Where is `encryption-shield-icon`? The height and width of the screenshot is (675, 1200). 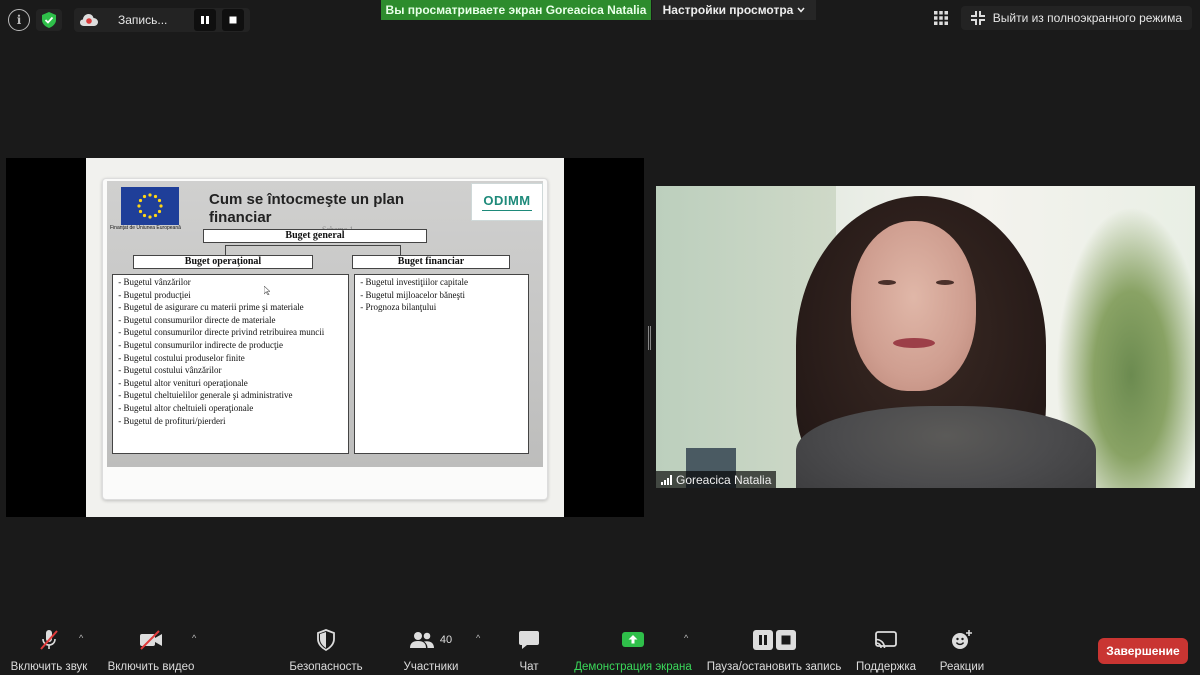 encryption-shield-icon is located at coordinates (49, 20).